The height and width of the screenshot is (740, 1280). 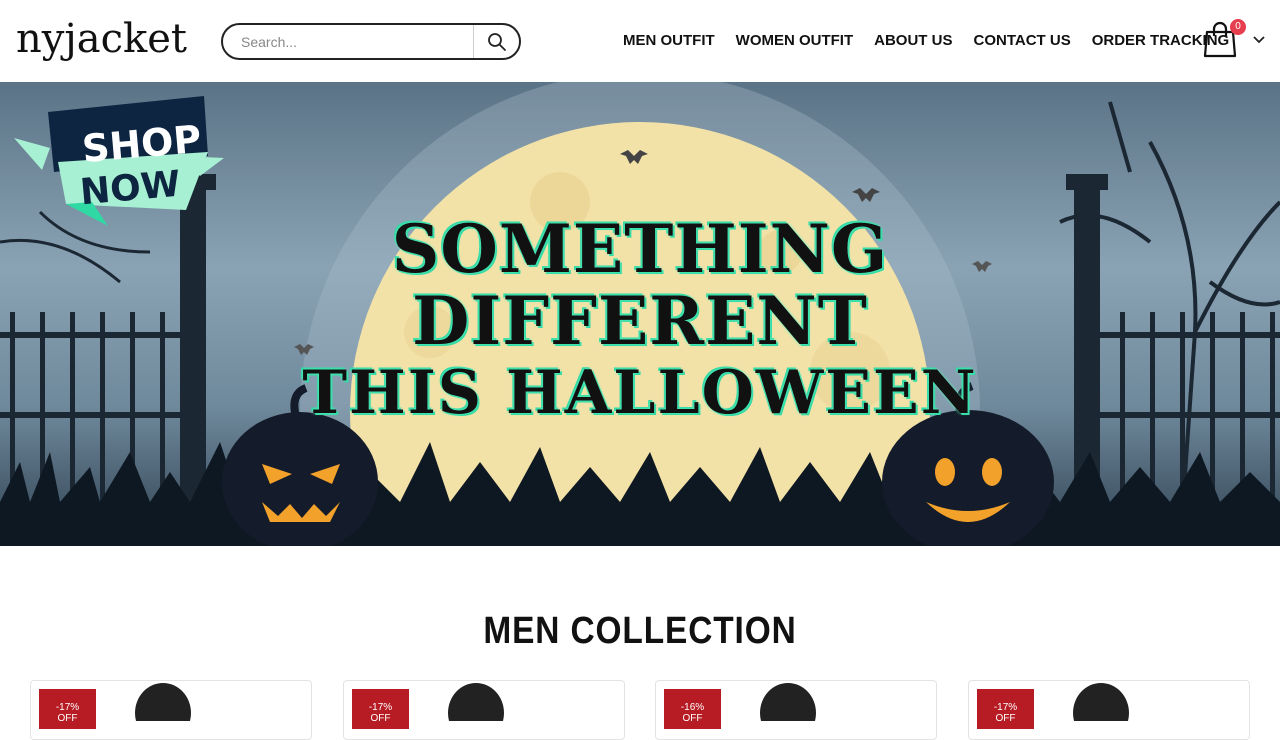 I want to click on nav-men-outfit: MEN OUTFIT, so click(x=669, y=41).